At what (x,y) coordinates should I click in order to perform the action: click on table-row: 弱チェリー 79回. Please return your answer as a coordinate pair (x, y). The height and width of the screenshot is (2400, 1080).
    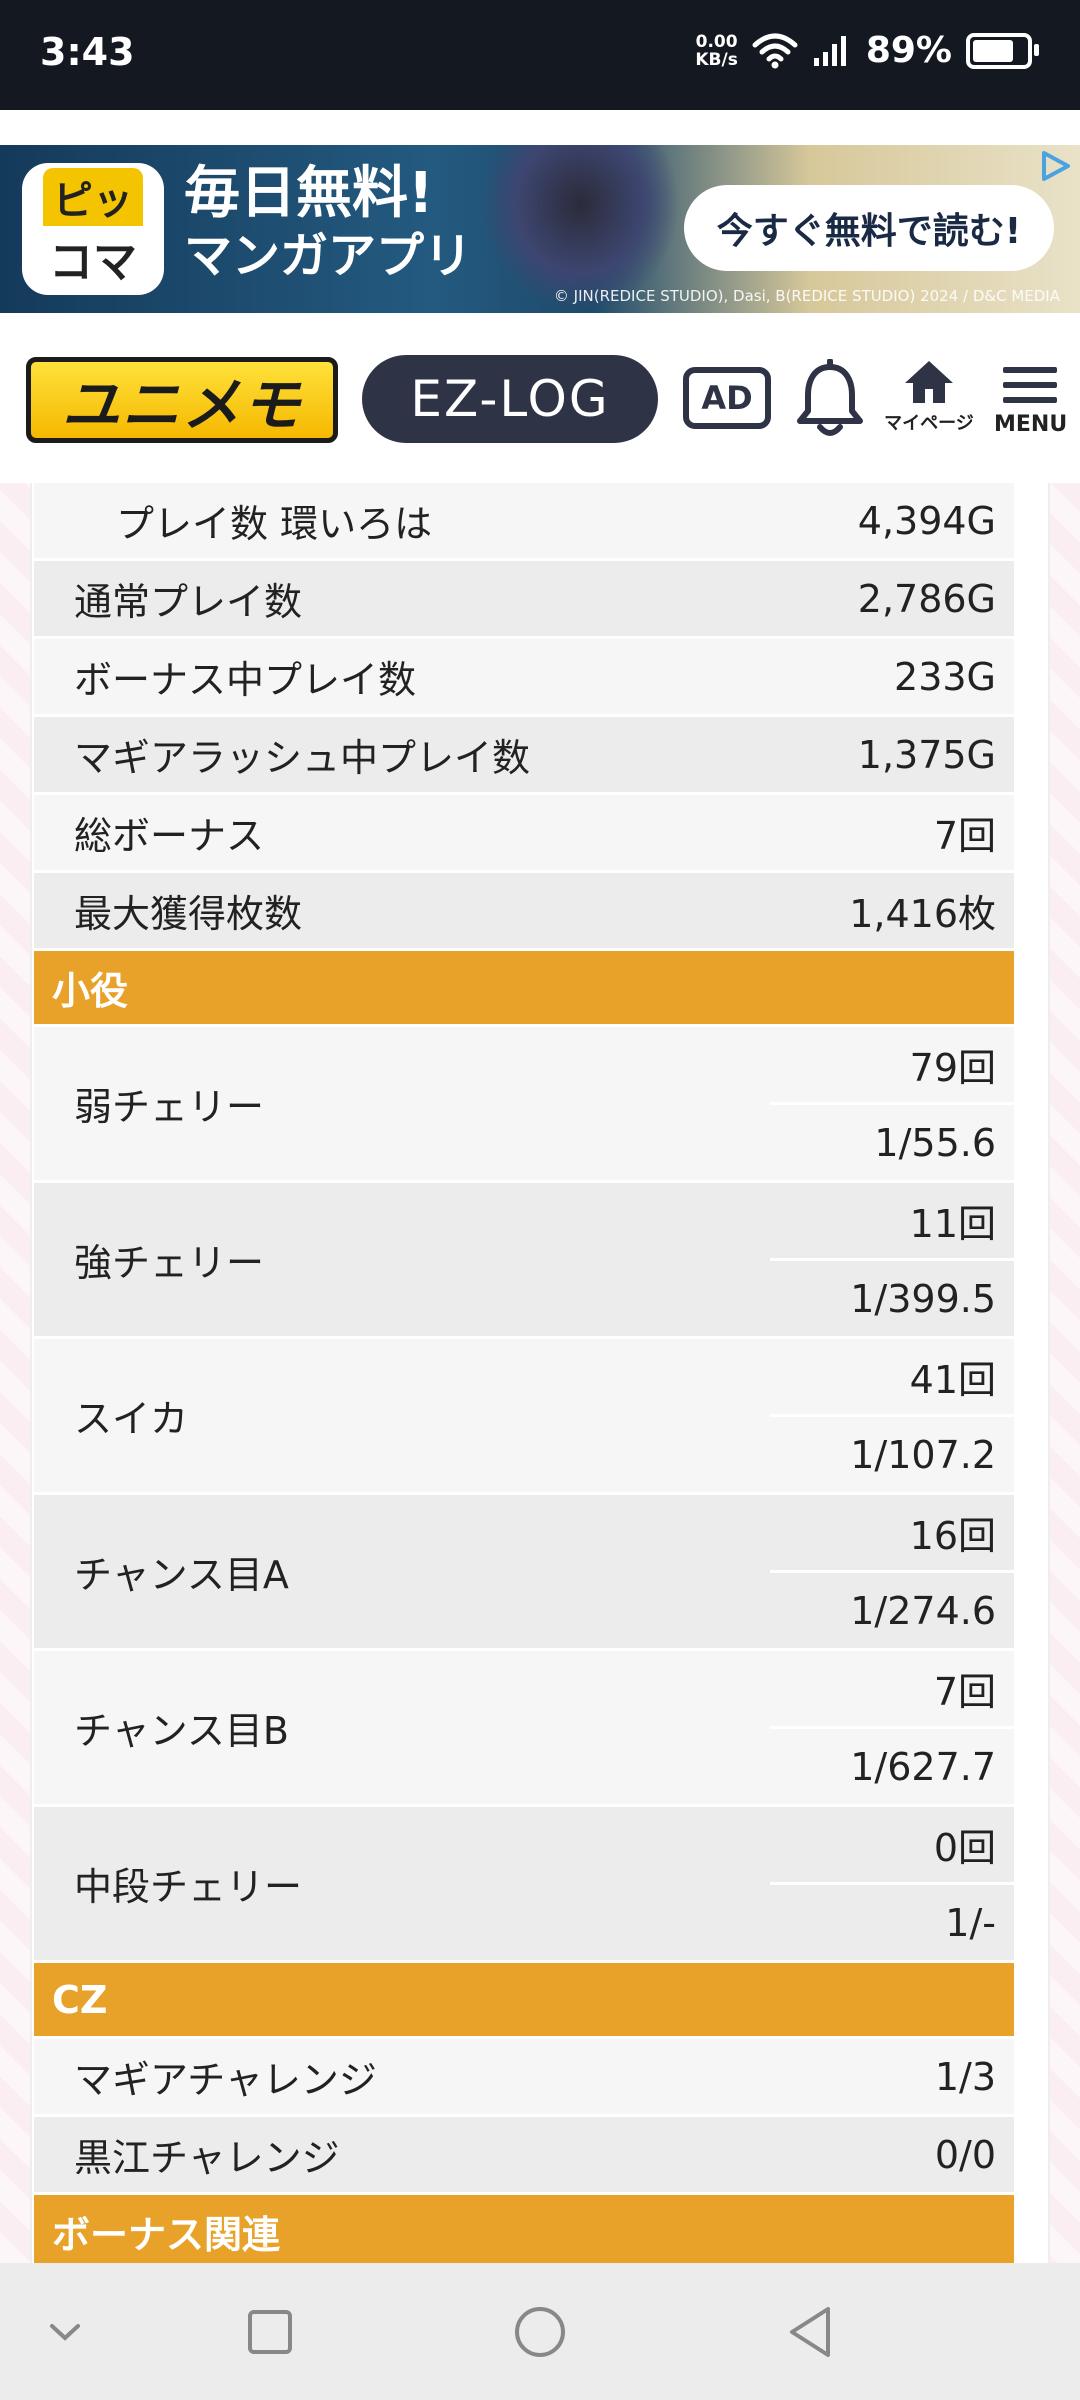
    Looking at the image, I should click on (524, 1104).